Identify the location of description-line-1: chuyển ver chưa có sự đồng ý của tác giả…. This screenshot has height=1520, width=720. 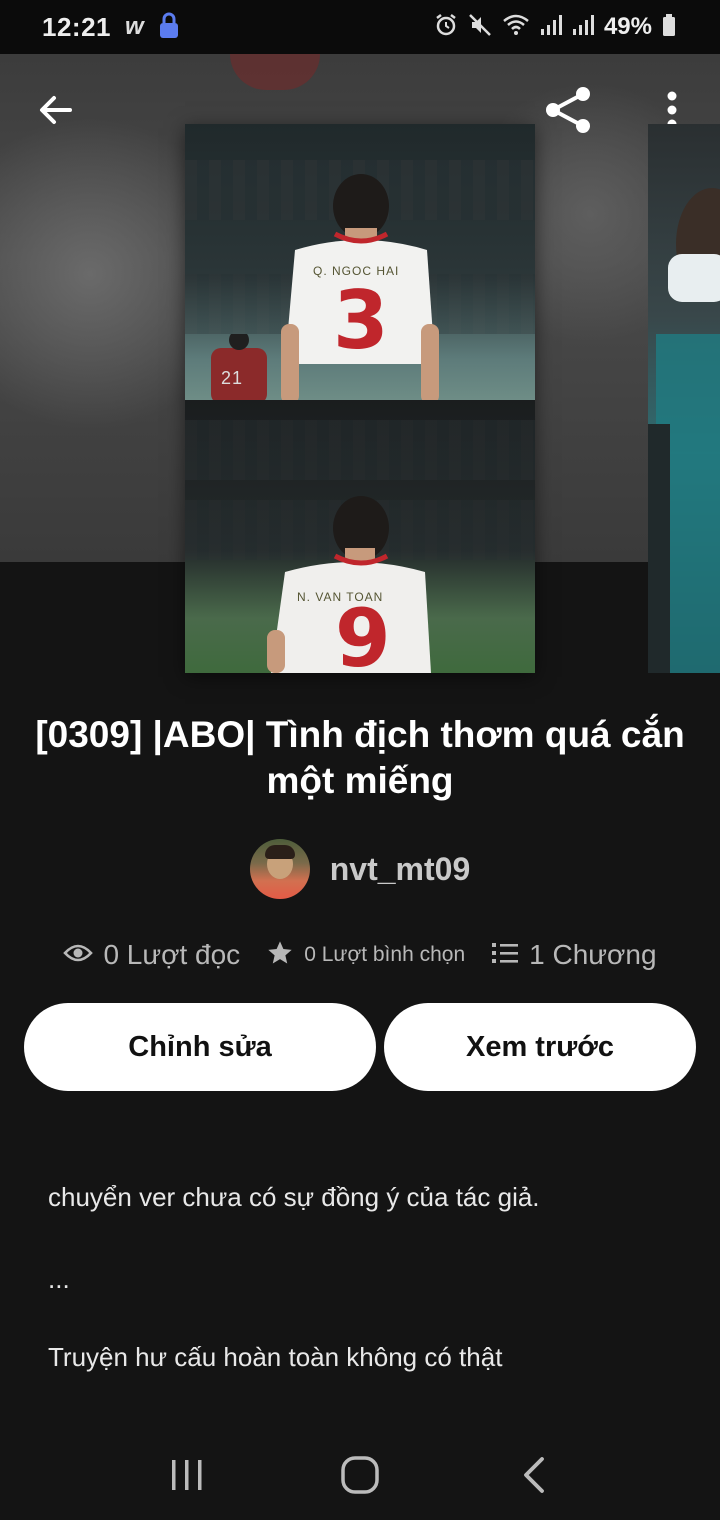
(294, 1197).